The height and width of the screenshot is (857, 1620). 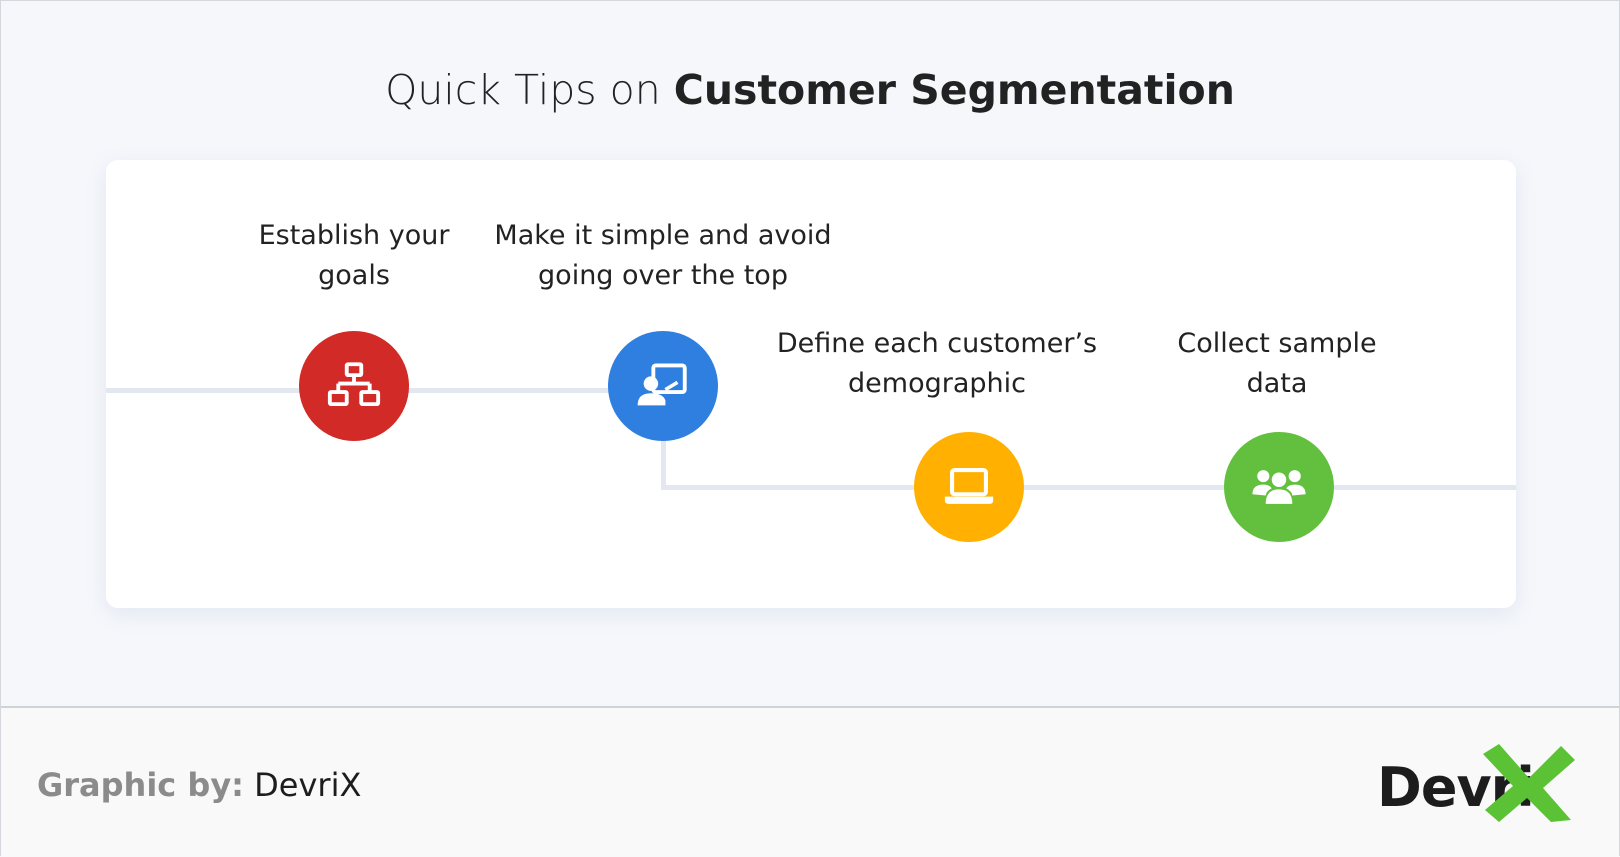 What do you see at coordinates (1277, 383) in the screenshot?
I see `step-4-label-line2: data` at bounding box center [1277, 383].